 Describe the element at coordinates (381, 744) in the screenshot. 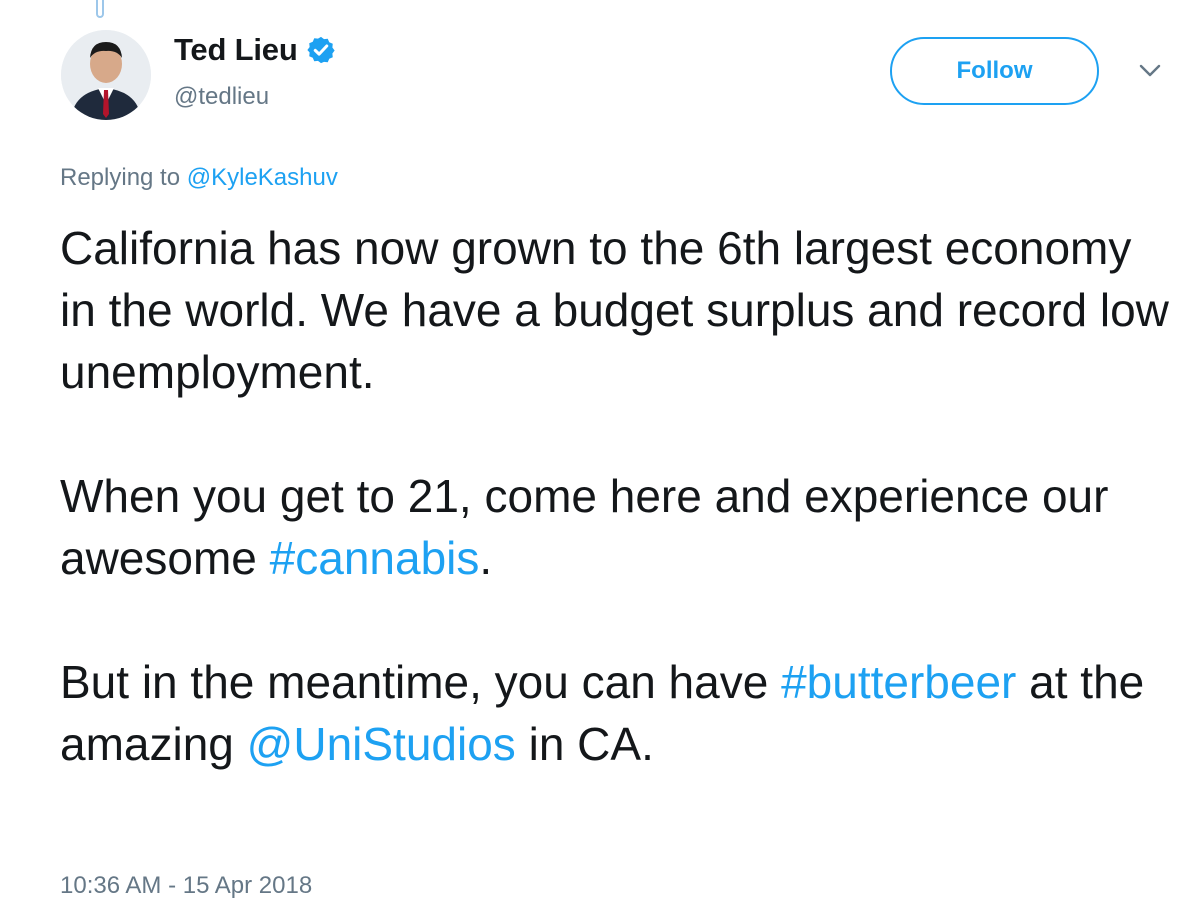

I see `mention-unistudios-link: @UniStudios` at that location.